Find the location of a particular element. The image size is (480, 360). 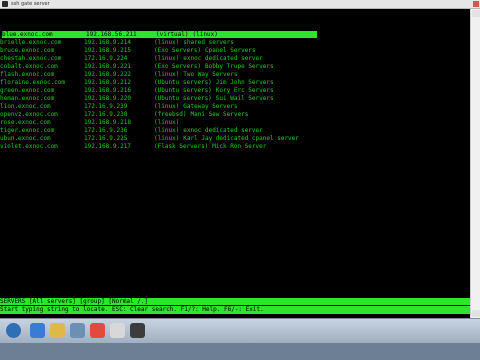

server-row: rose.exnoc.com 192.168.9.218 (linux) is located at coordinates (91, 122).